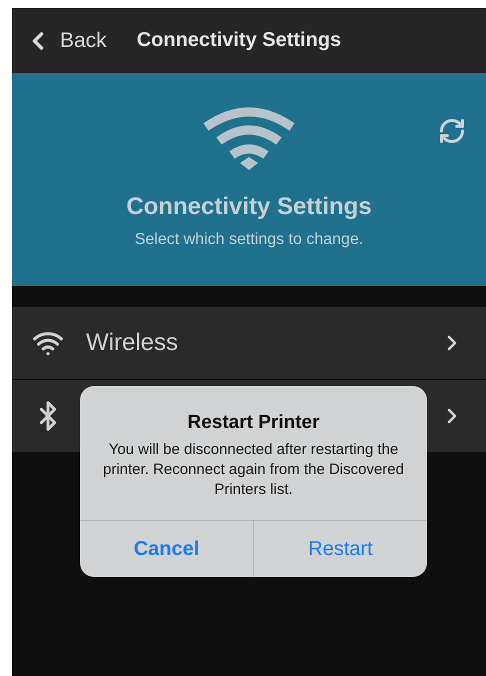 The width and height of the screenshot is (486, 676). I want to click on refresh-button, so click(452, 131).